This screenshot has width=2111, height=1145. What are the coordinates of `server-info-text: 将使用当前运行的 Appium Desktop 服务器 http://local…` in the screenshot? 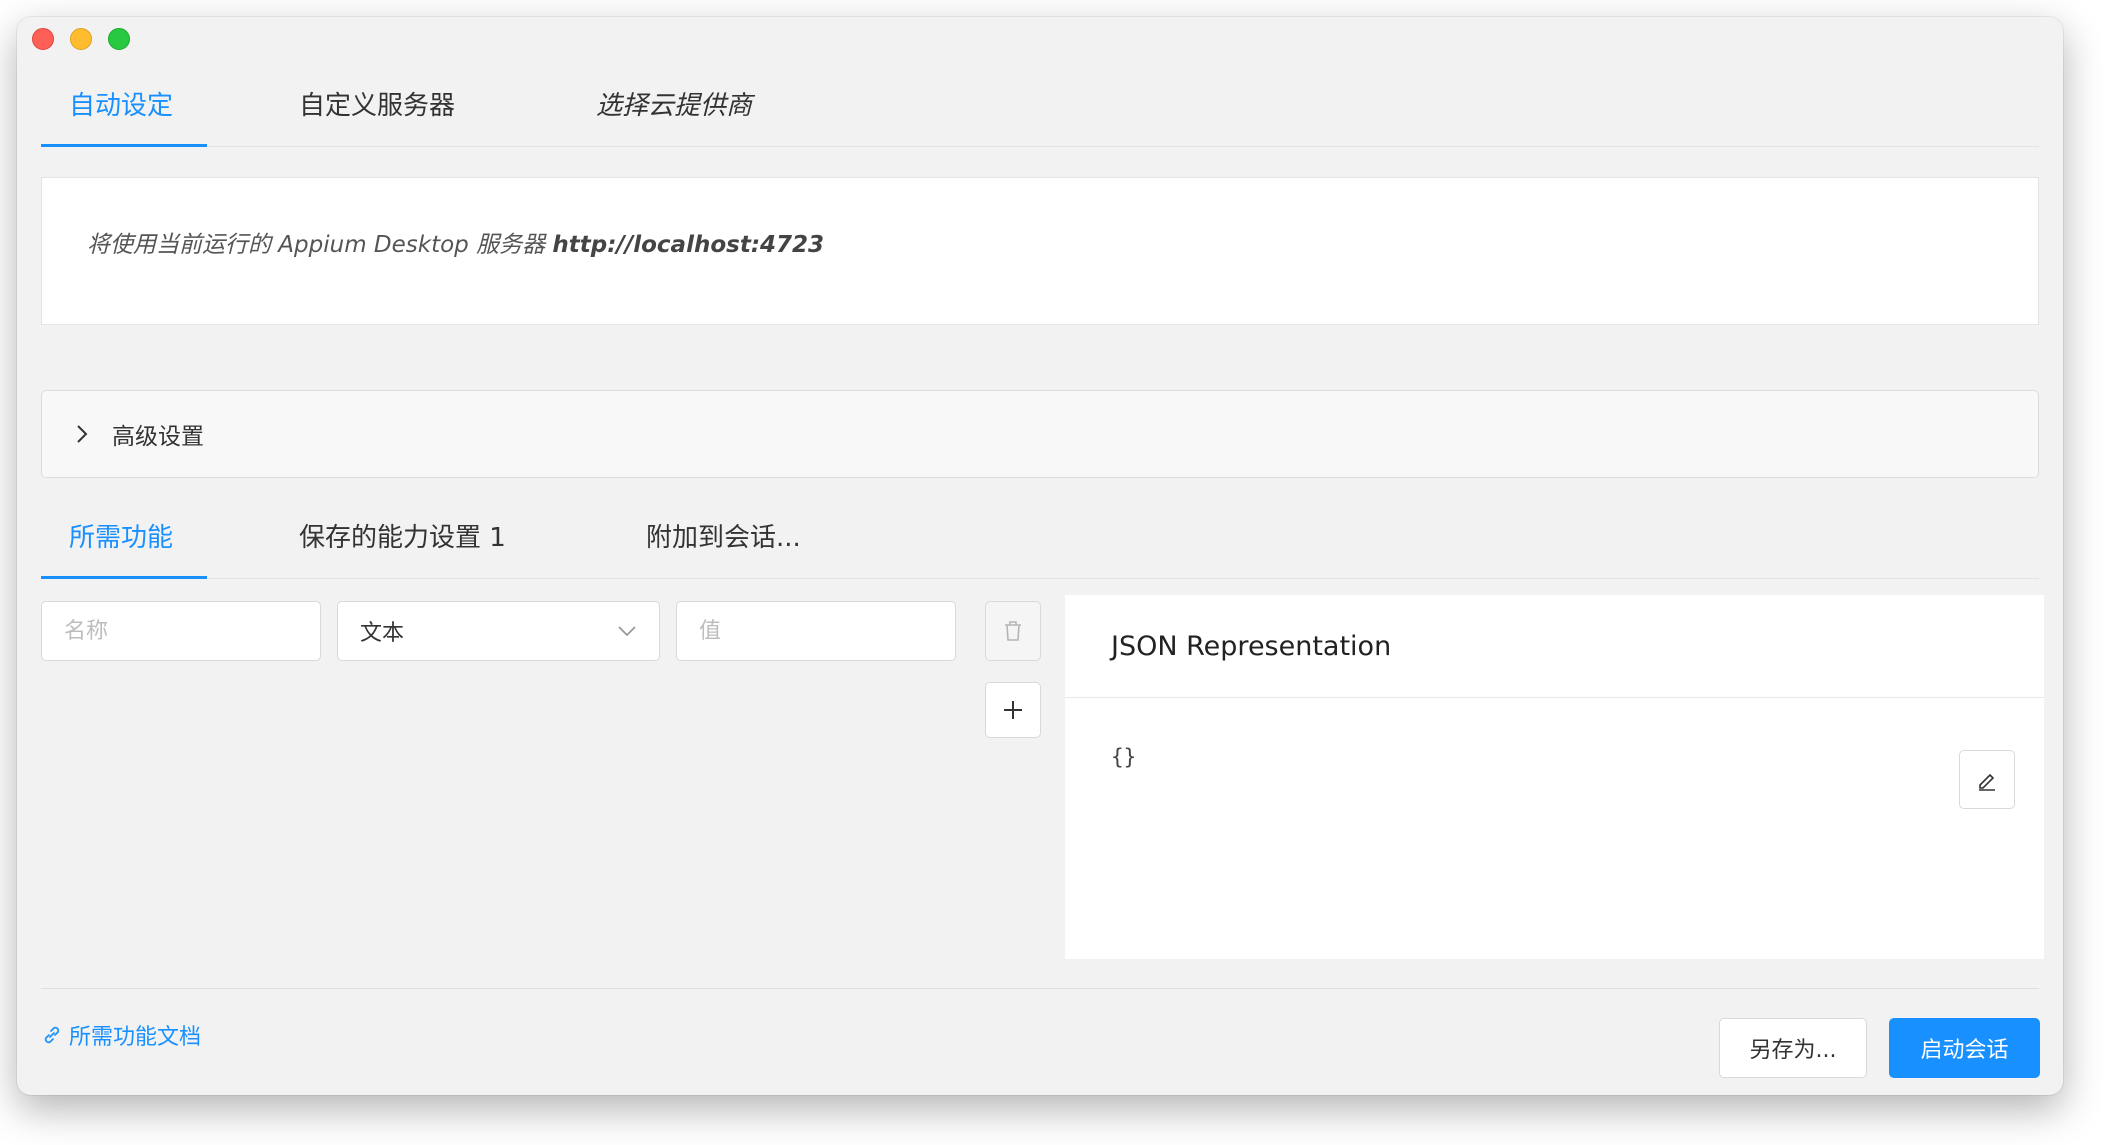 It's located at (455, 242).